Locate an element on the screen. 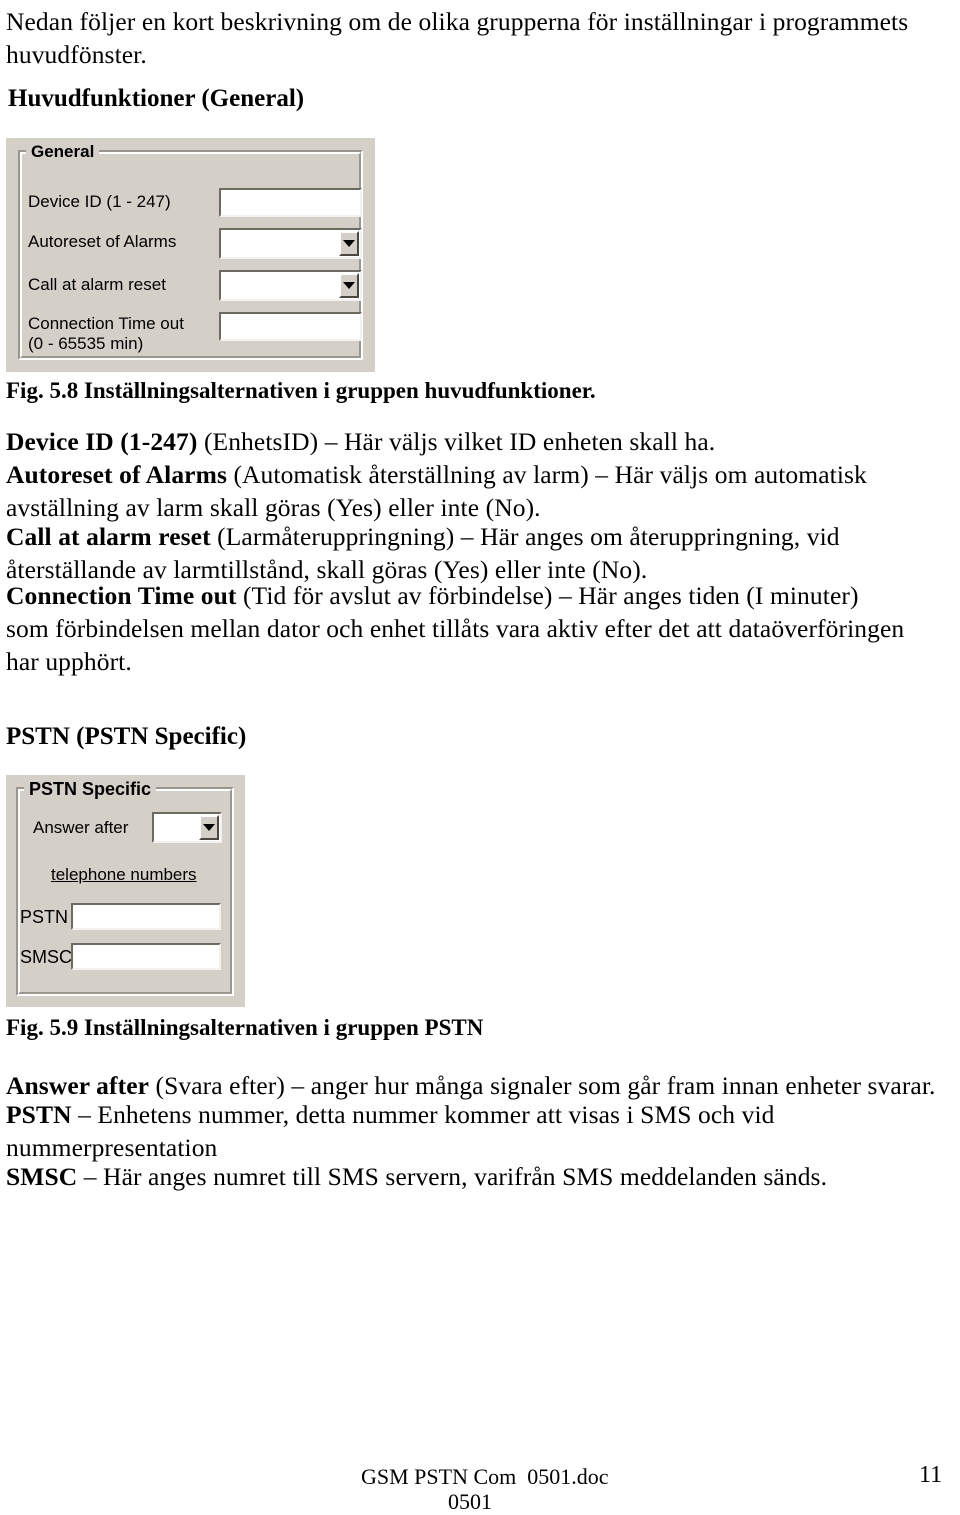 The width and height of the screenshot is (960, 1515). pstn-combobox-answer-after-dropdown-button is located at coordinates (209, 827).